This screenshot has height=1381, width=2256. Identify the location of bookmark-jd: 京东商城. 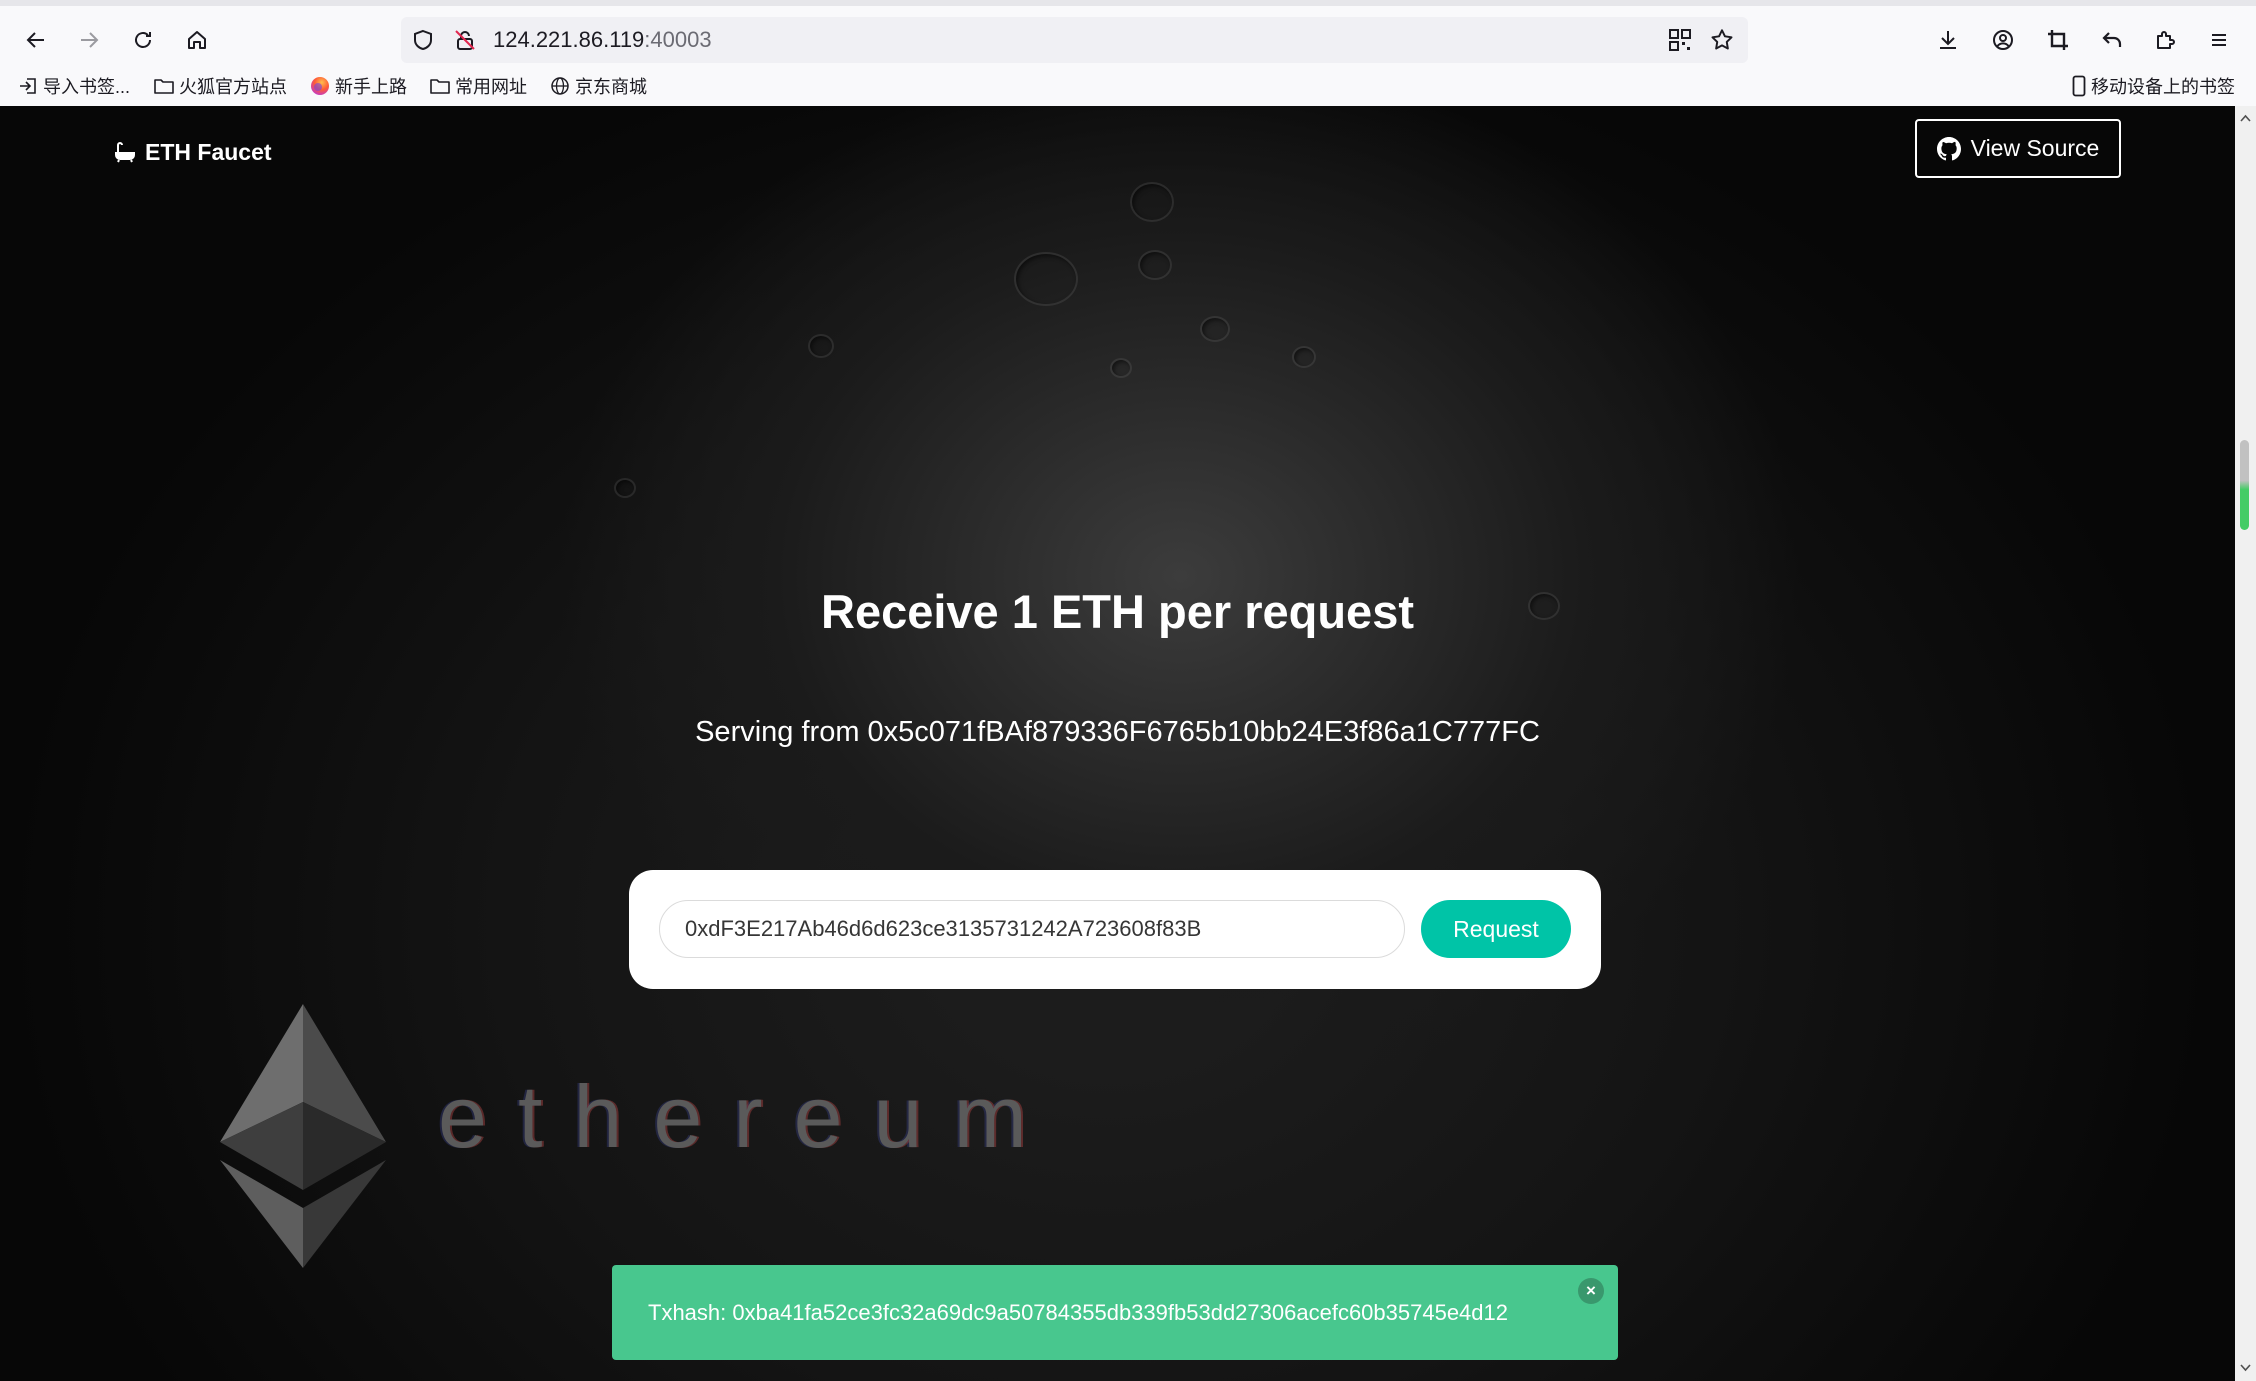
(598, 86).